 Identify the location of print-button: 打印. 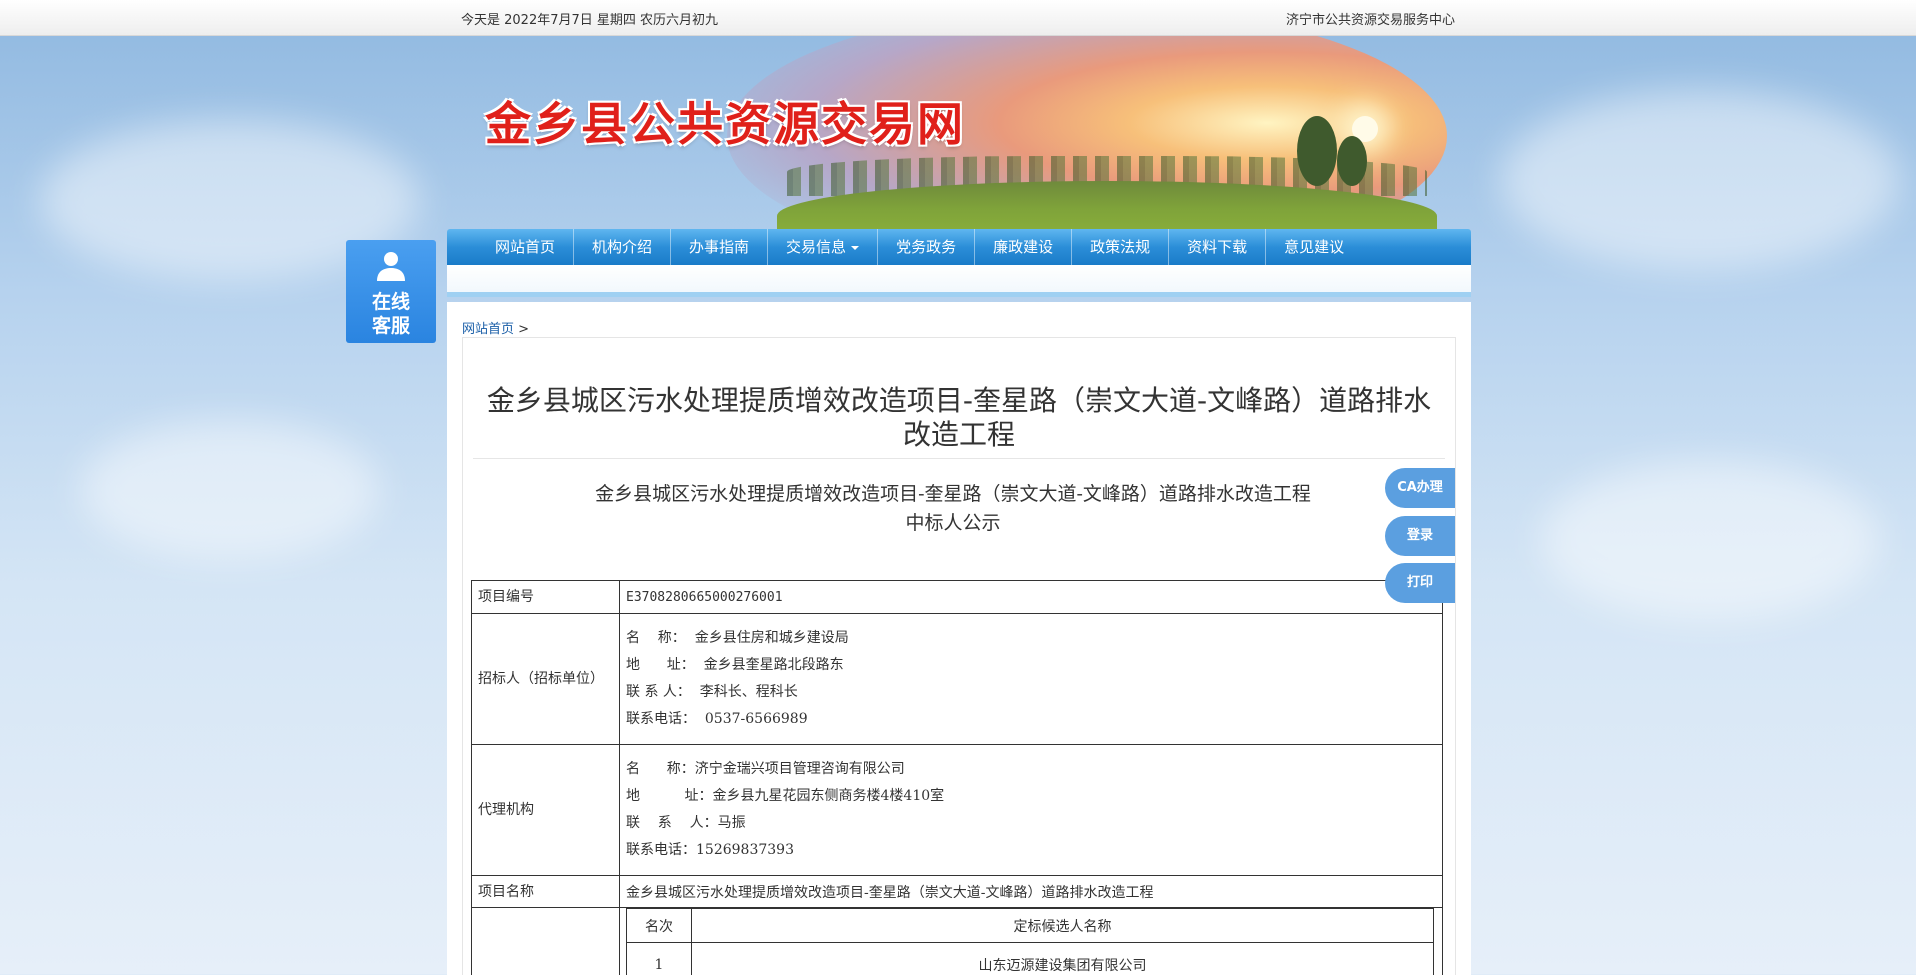
(1420, 583).